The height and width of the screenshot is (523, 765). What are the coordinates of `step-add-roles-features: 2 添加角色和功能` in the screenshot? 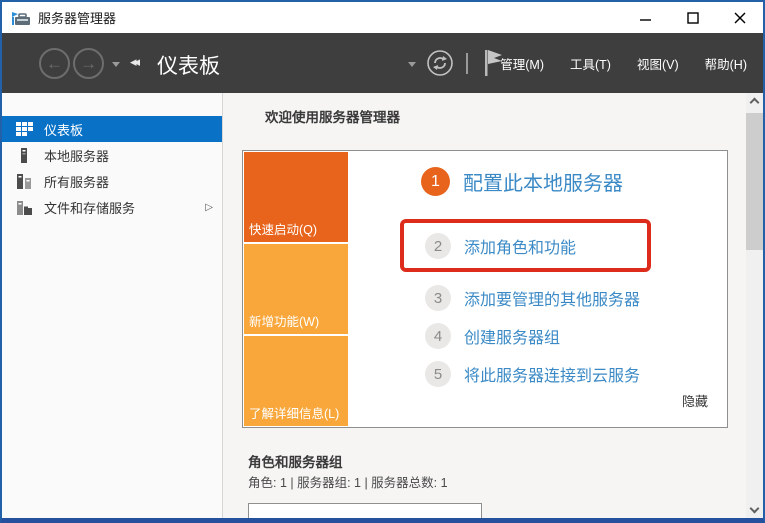 It's located at (500, 246).